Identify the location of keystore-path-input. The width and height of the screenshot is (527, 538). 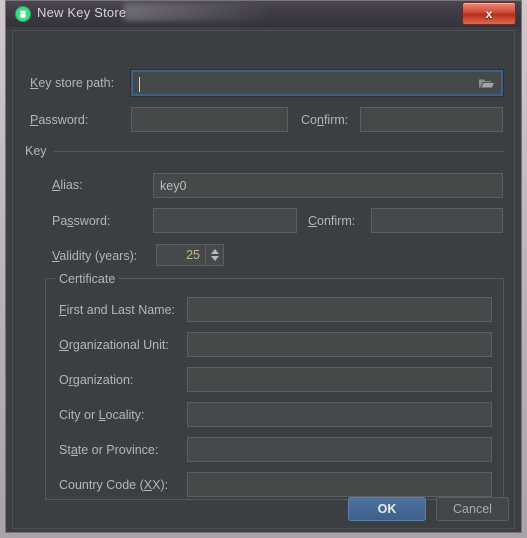
(317, 83).